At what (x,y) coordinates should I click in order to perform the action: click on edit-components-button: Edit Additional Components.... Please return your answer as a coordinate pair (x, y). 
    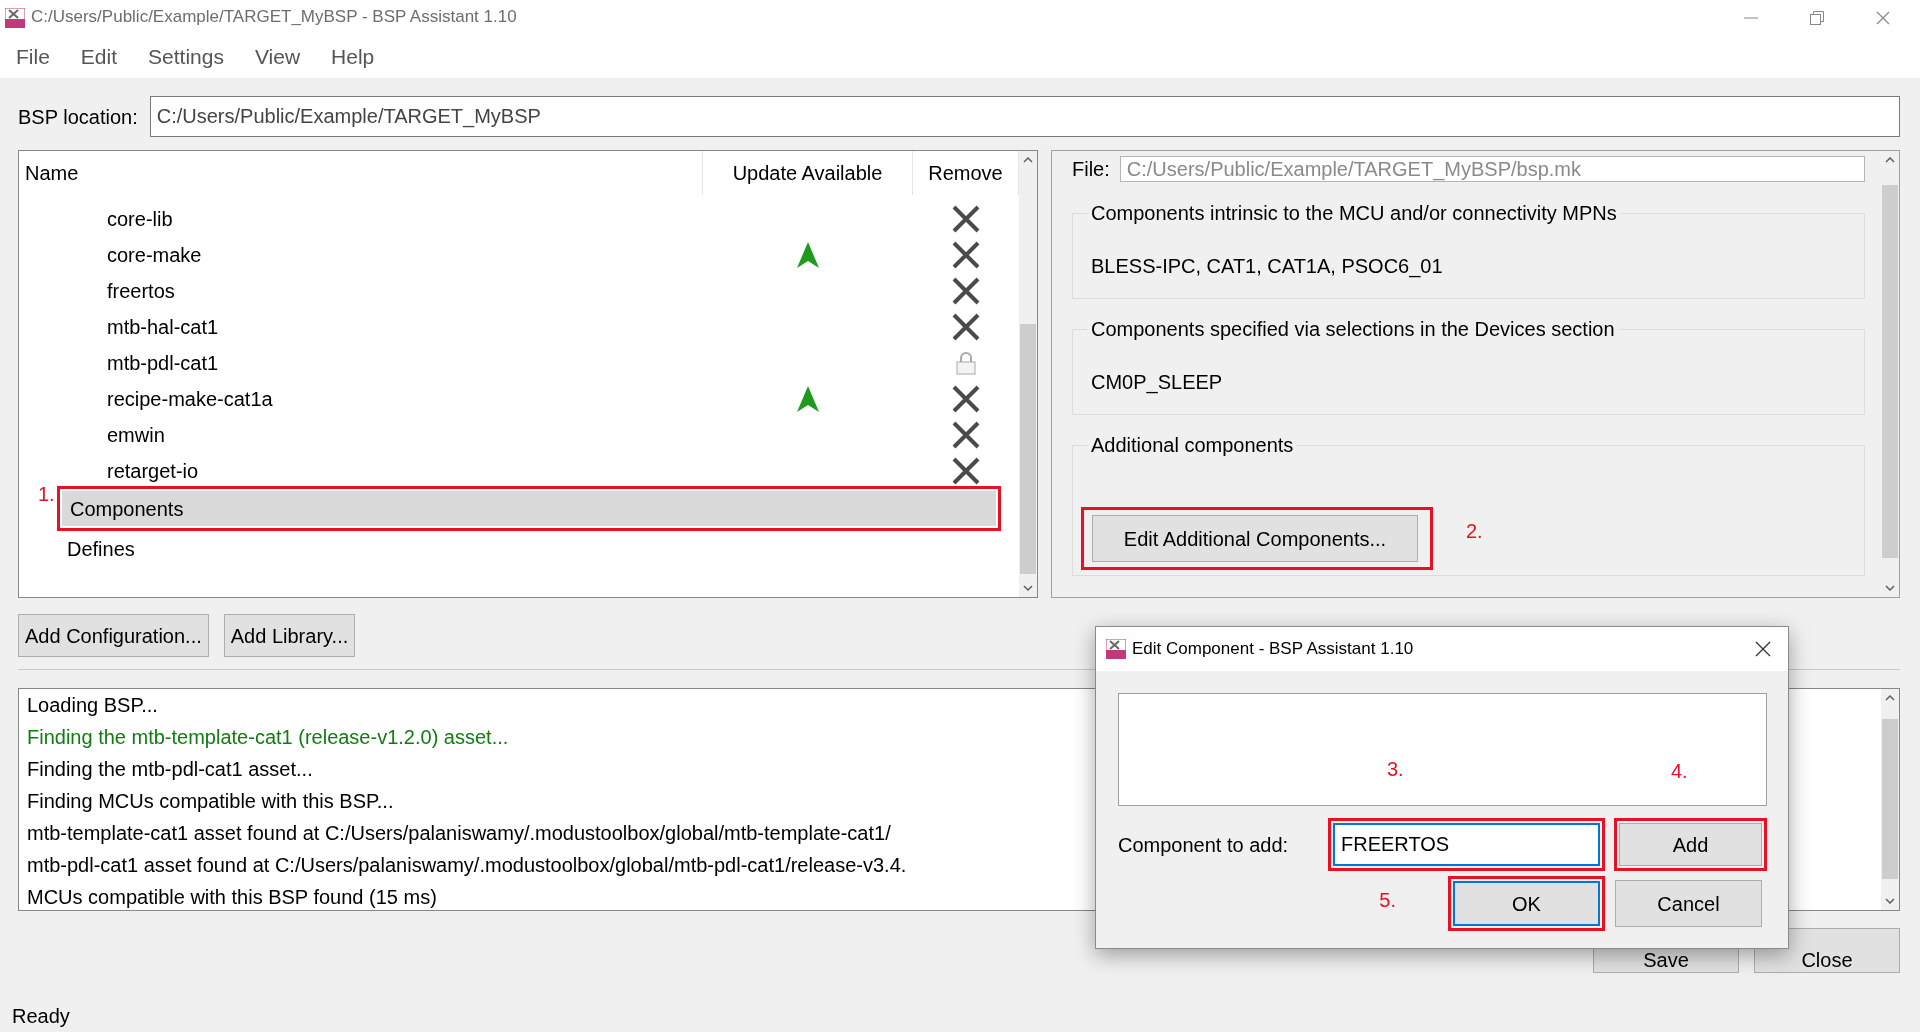
    Looking at the image, I should click on (1255, 538).